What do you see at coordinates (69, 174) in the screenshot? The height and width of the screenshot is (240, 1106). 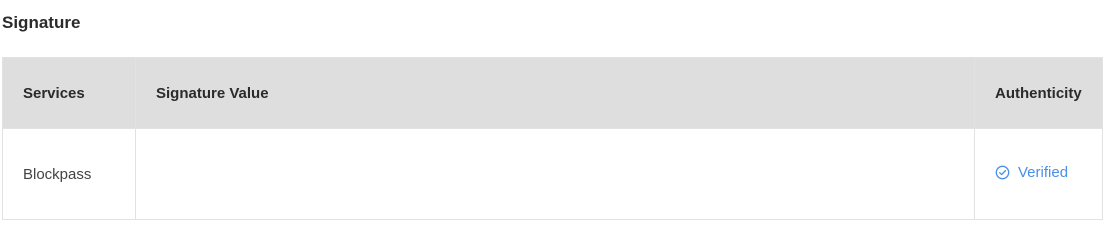 I see `cell-service: Blockpass` at bounding box center [69, 174].